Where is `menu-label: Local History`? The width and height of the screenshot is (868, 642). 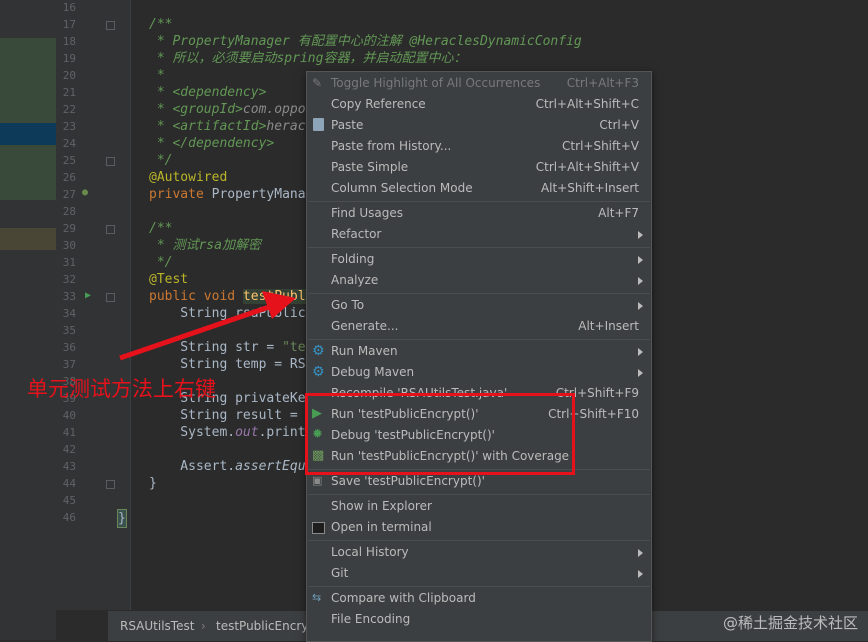
menu-label: Local History is located at coordinates (370, 552).